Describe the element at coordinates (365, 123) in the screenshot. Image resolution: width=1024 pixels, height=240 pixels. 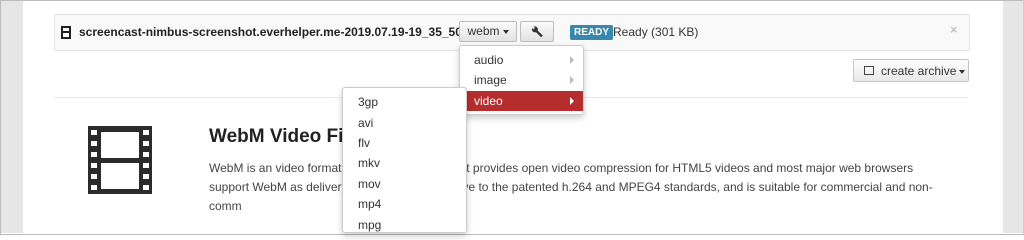
I see `format-option-avi: avi` at that location.